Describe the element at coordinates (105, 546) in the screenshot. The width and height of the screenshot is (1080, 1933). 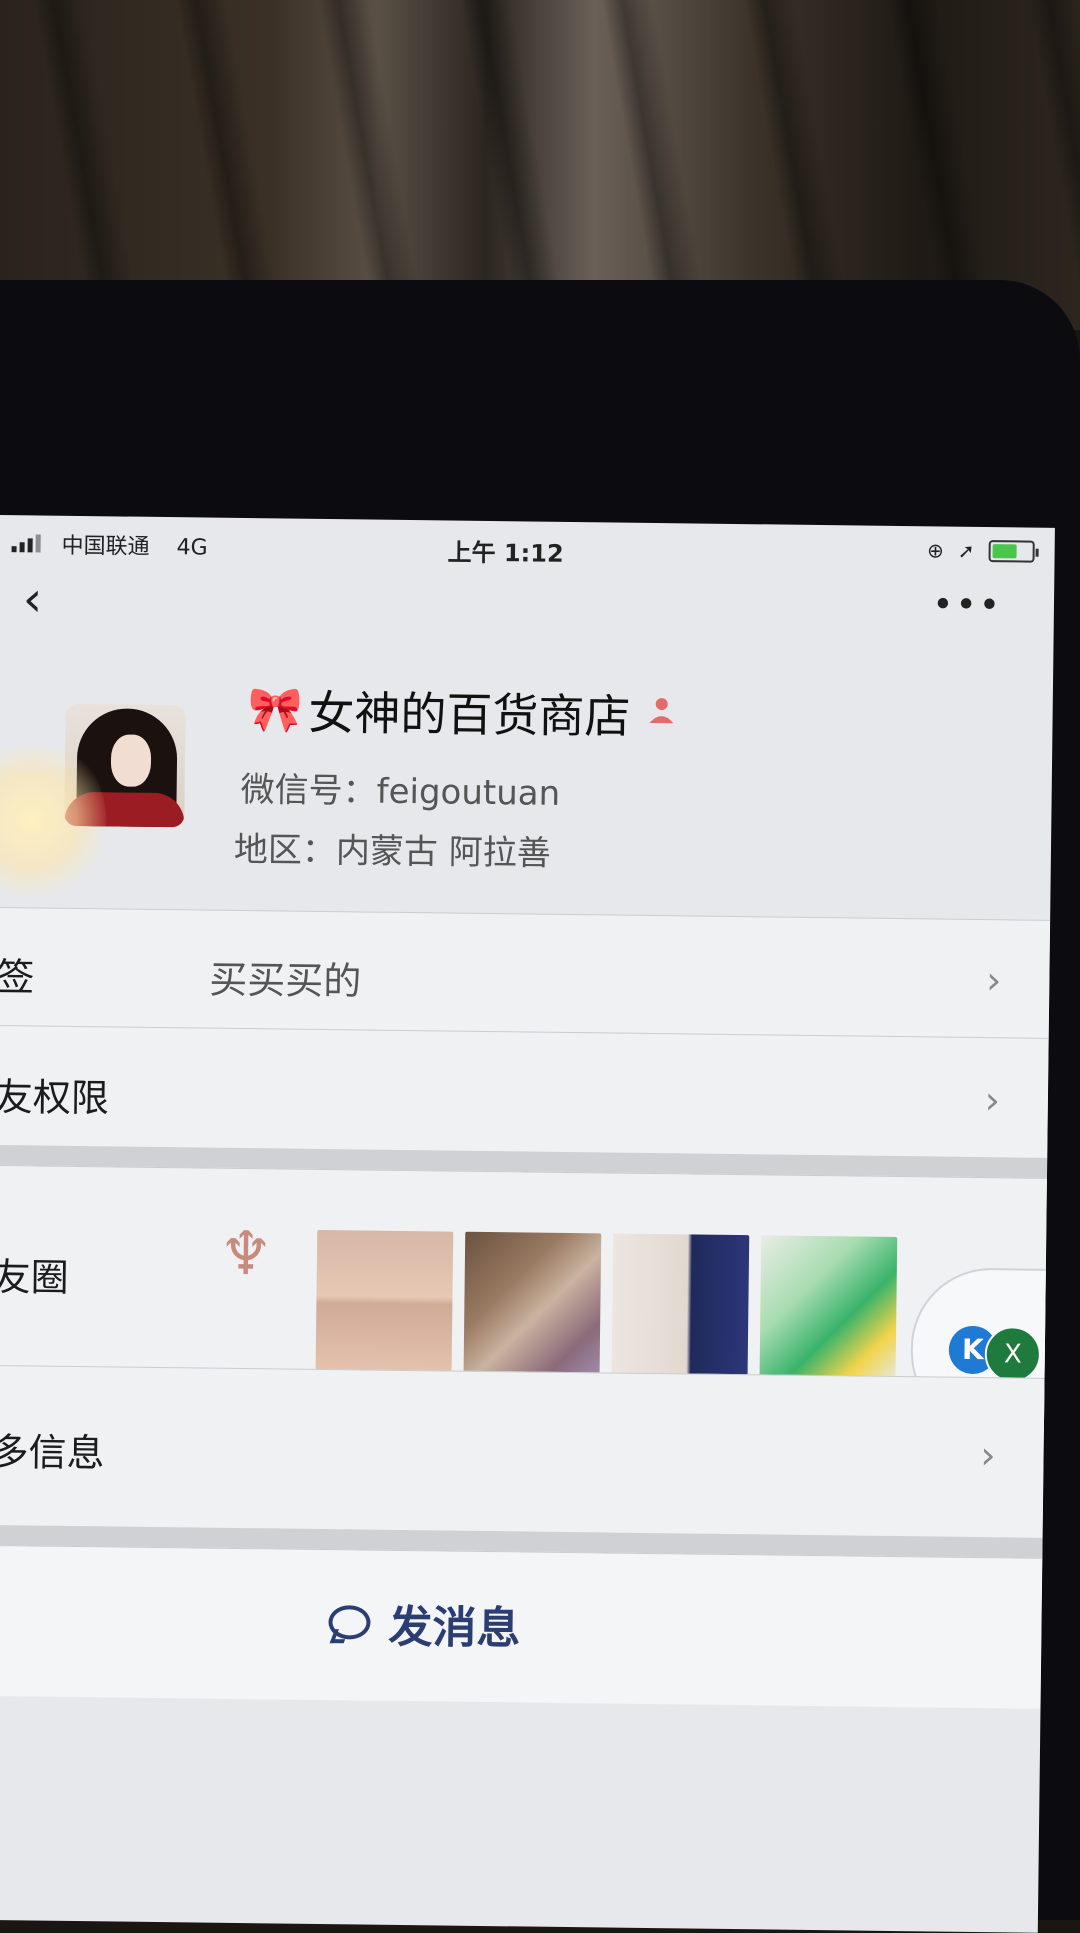
I see `carrier-name: 中国联通` at that location.